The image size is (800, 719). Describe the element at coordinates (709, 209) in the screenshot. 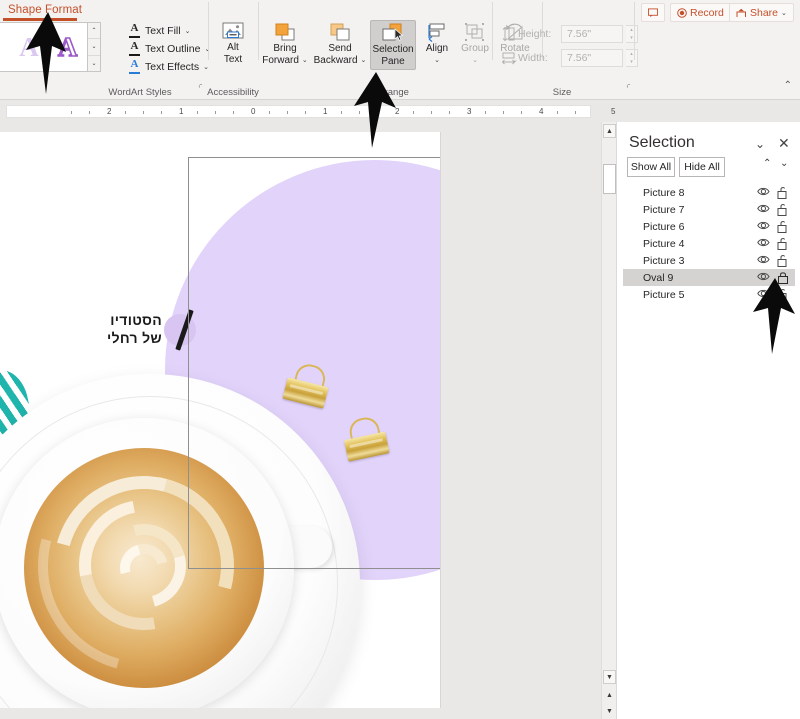

I see `selection-pane-item: Picture 7` at that location.